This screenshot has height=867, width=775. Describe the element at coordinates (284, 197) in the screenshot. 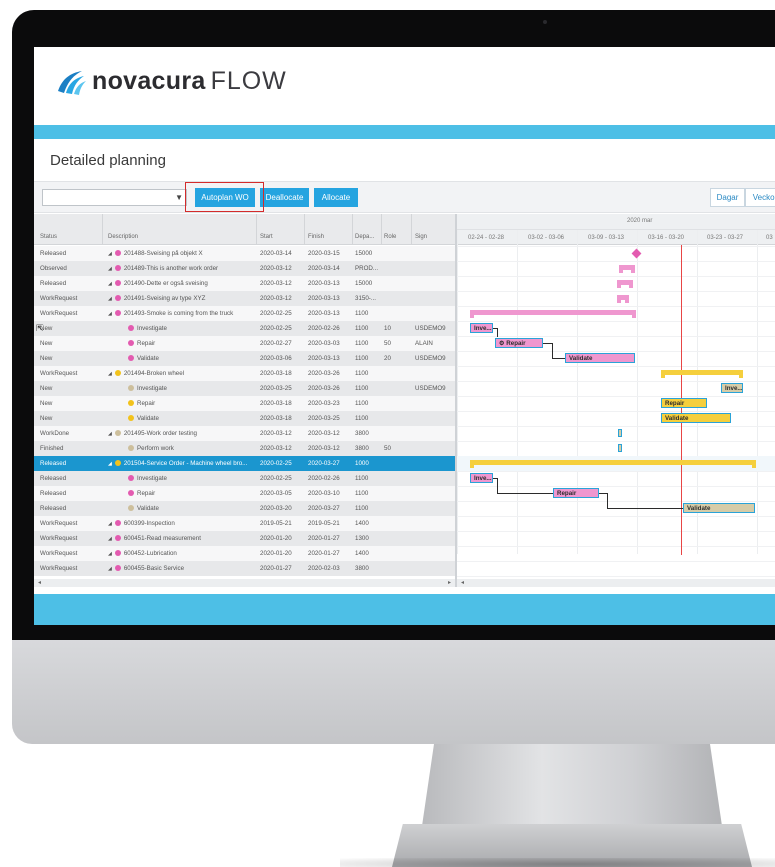

I see `deallocate-button: Deallocate` at that location.